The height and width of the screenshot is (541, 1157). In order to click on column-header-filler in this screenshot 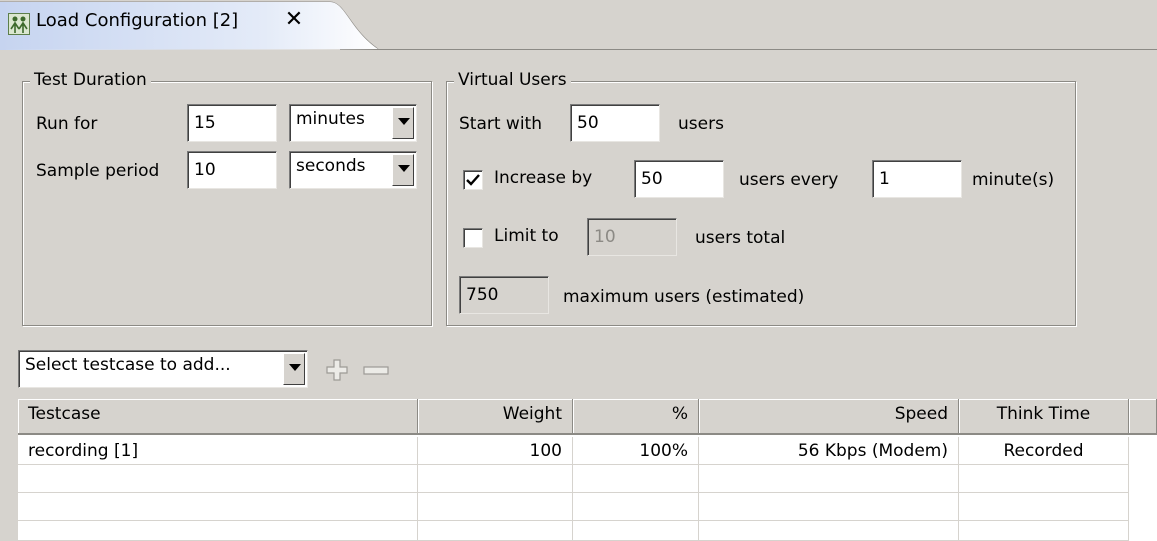, I will do `click(1143, 417)`.